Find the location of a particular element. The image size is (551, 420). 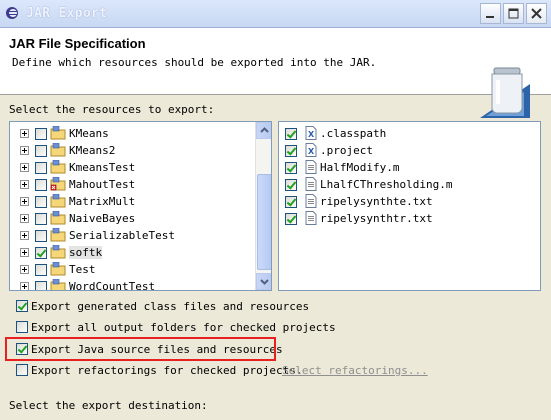

file-label: HalfModify.m is located at coordinates (360, 167).